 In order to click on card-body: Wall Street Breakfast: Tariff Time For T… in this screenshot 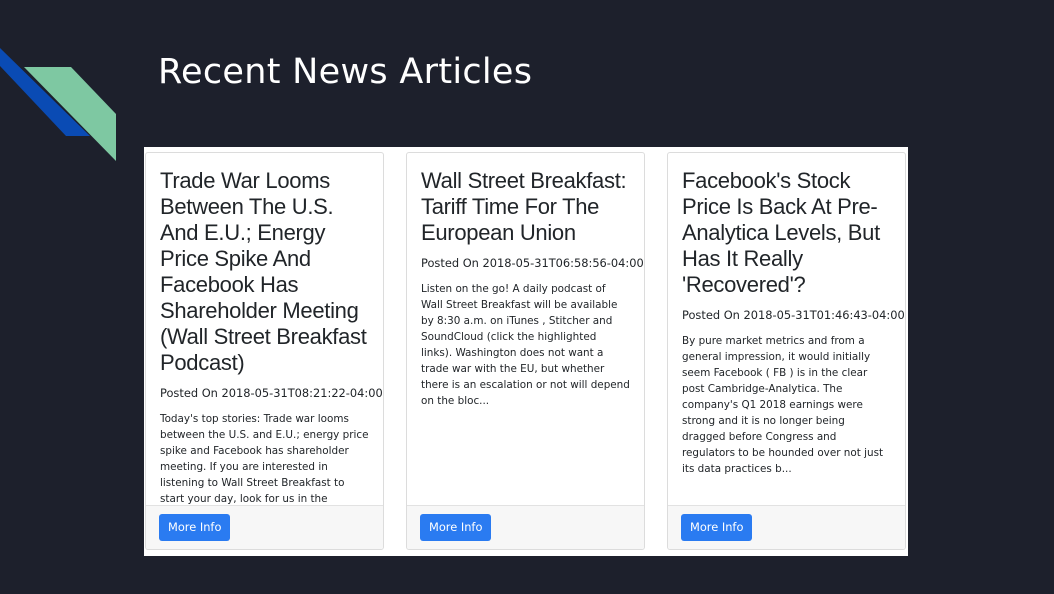, I will do `click(525, 281)`.